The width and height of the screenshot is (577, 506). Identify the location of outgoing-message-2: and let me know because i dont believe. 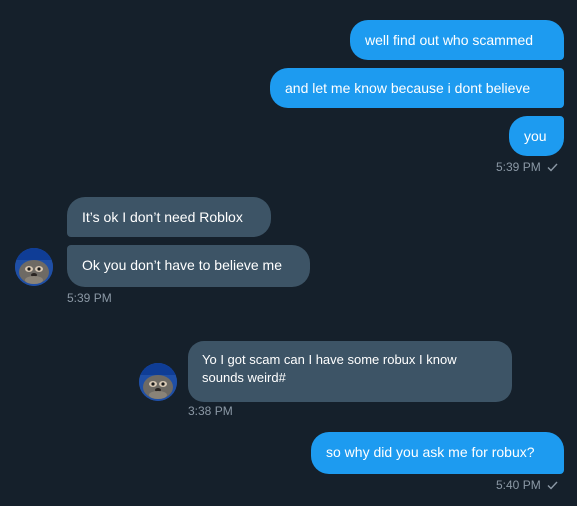
(417, 88).